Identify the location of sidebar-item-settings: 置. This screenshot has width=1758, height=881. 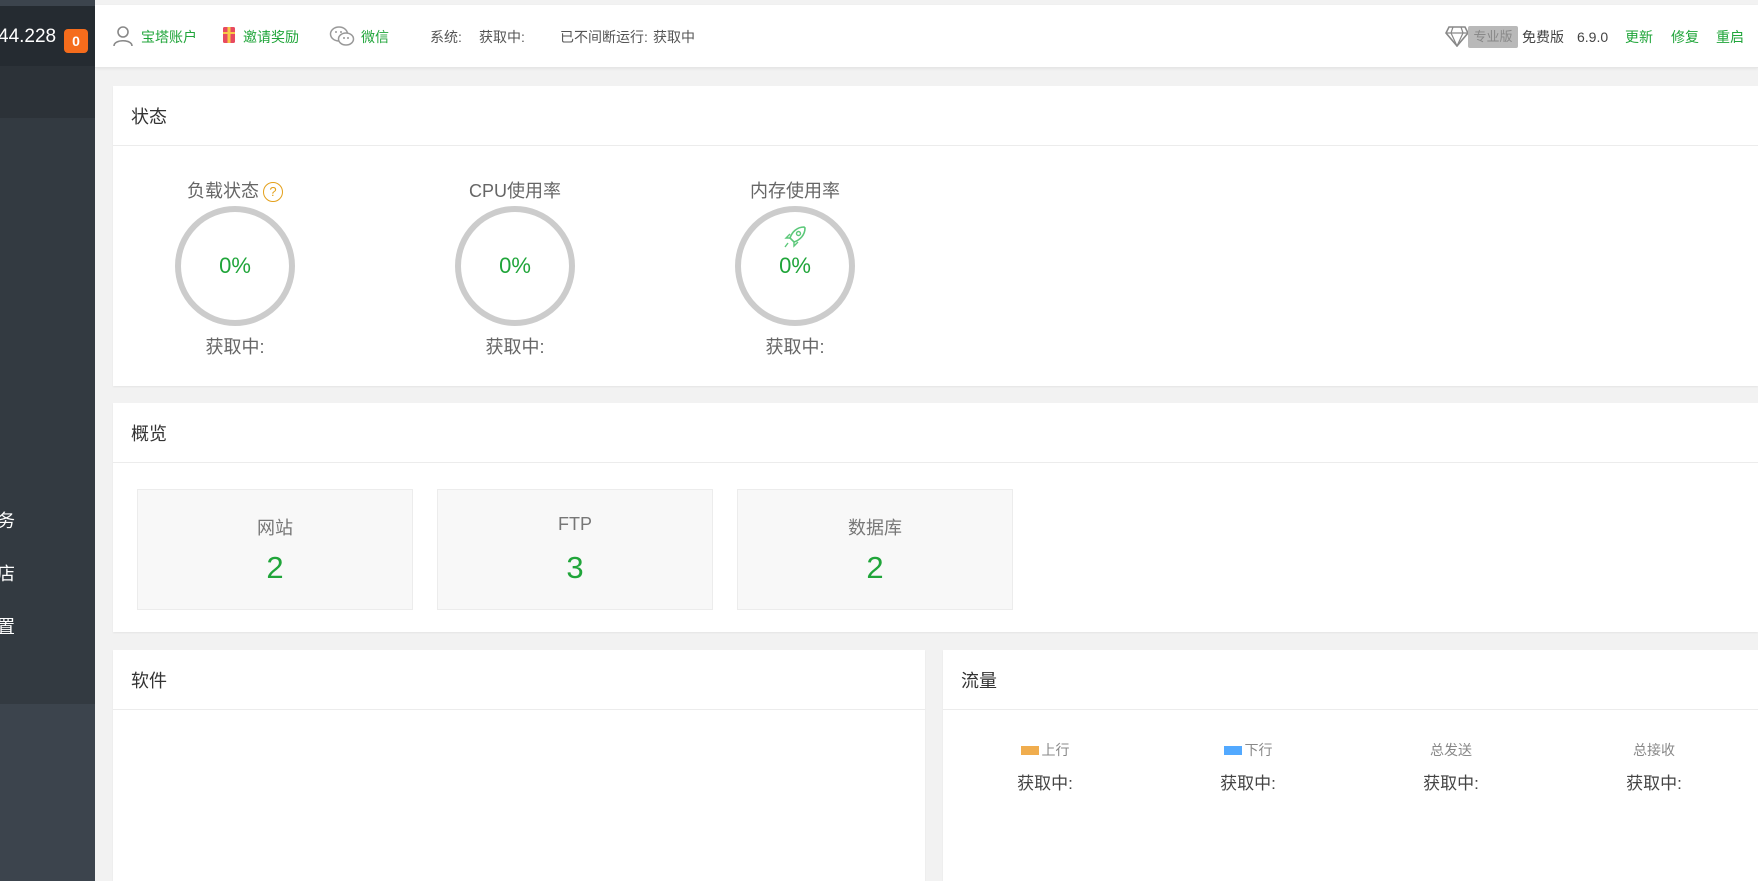
(7, 626).